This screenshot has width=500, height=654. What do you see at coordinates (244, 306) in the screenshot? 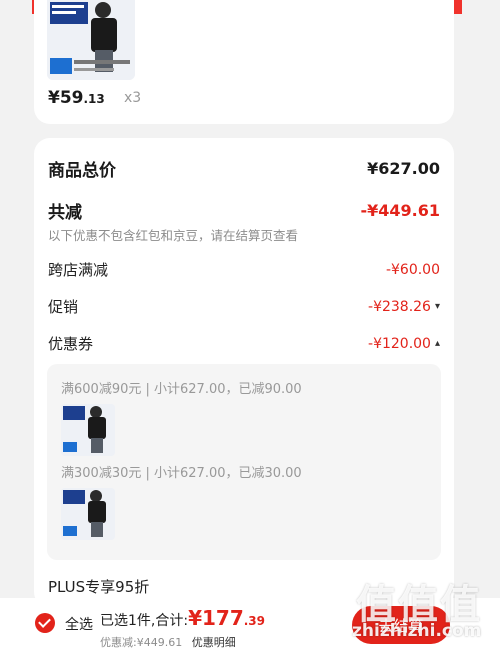
I see `promotion-row: 促销 -¥238.26 ▾` at bounding box center [244, 306].